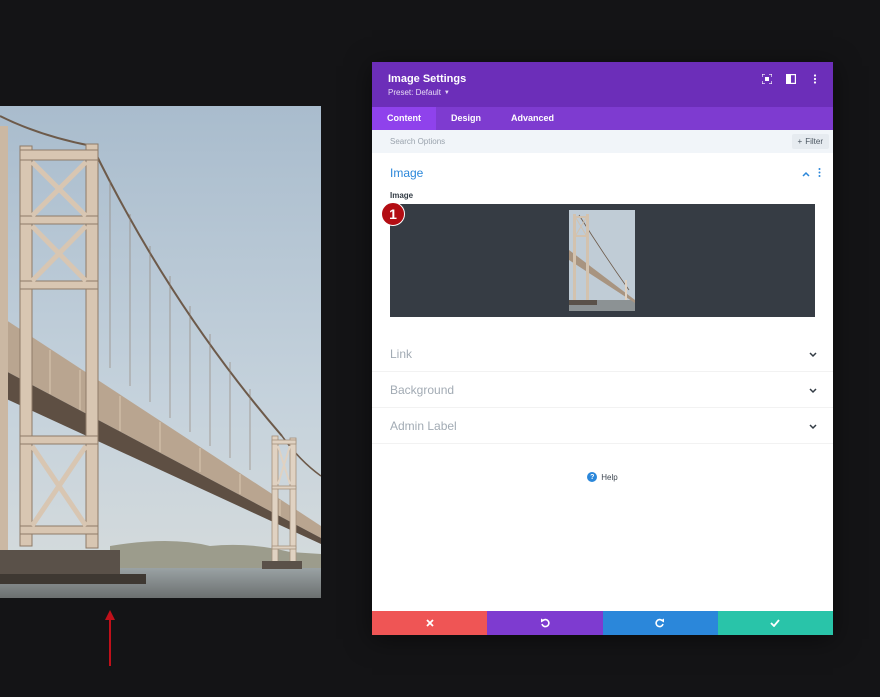 The height and width of the screenshot is (697, 880). I want to click on undo-button, so click(545, 623).